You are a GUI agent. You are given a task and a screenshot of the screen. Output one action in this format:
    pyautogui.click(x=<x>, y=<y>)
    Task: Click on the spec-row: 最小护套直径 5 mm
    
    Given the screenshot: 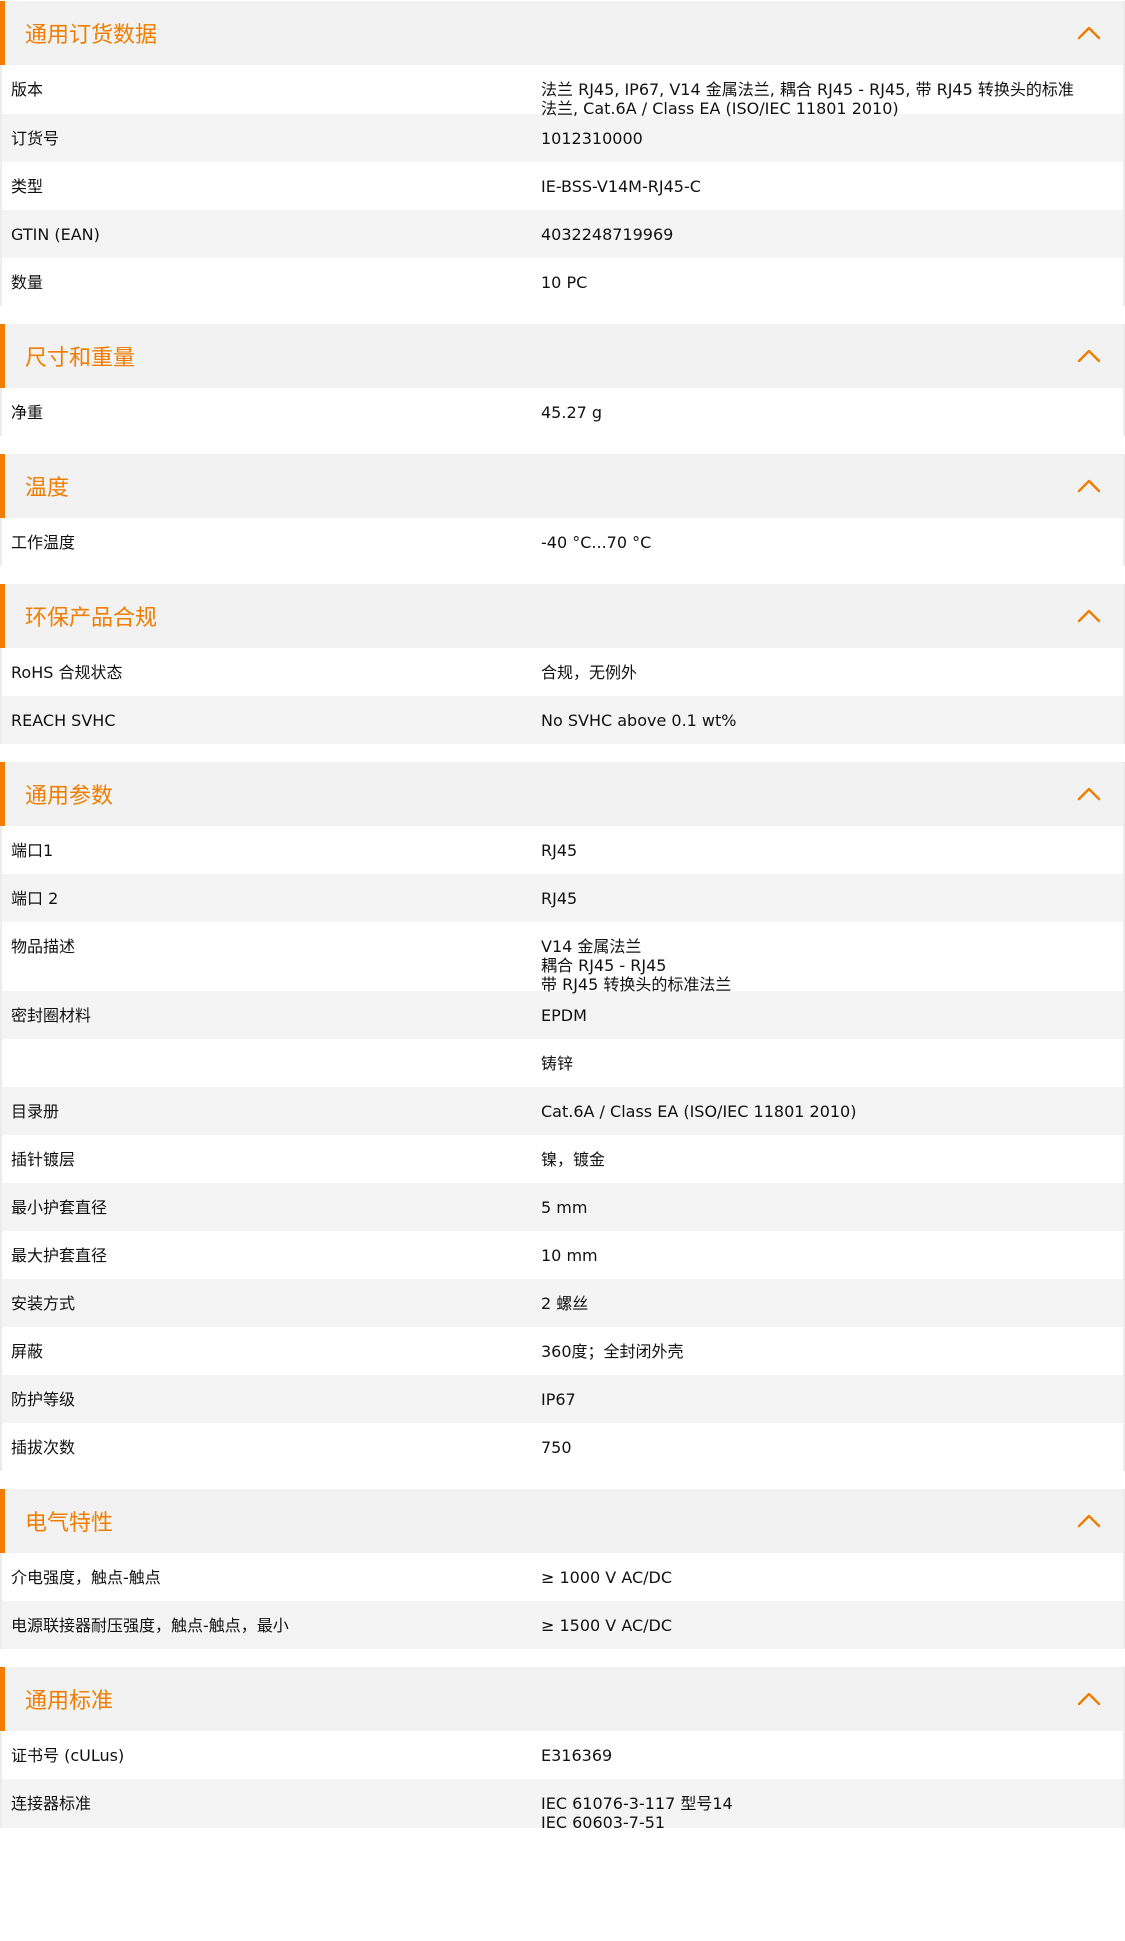 What is the action you would take?
    pyautogui.click(x=562, y=1207)
    